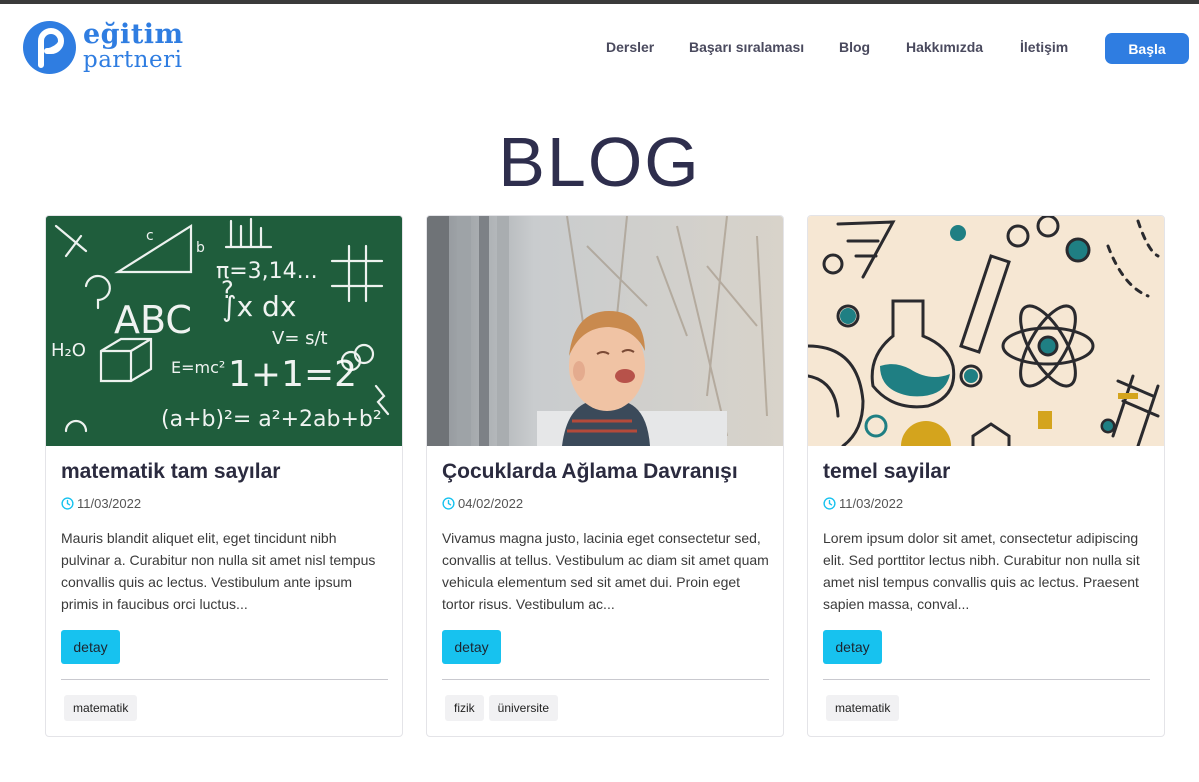  Describe the element at coordinates (150, 236) in the screenshot. I see `svg-text: c` at that location.